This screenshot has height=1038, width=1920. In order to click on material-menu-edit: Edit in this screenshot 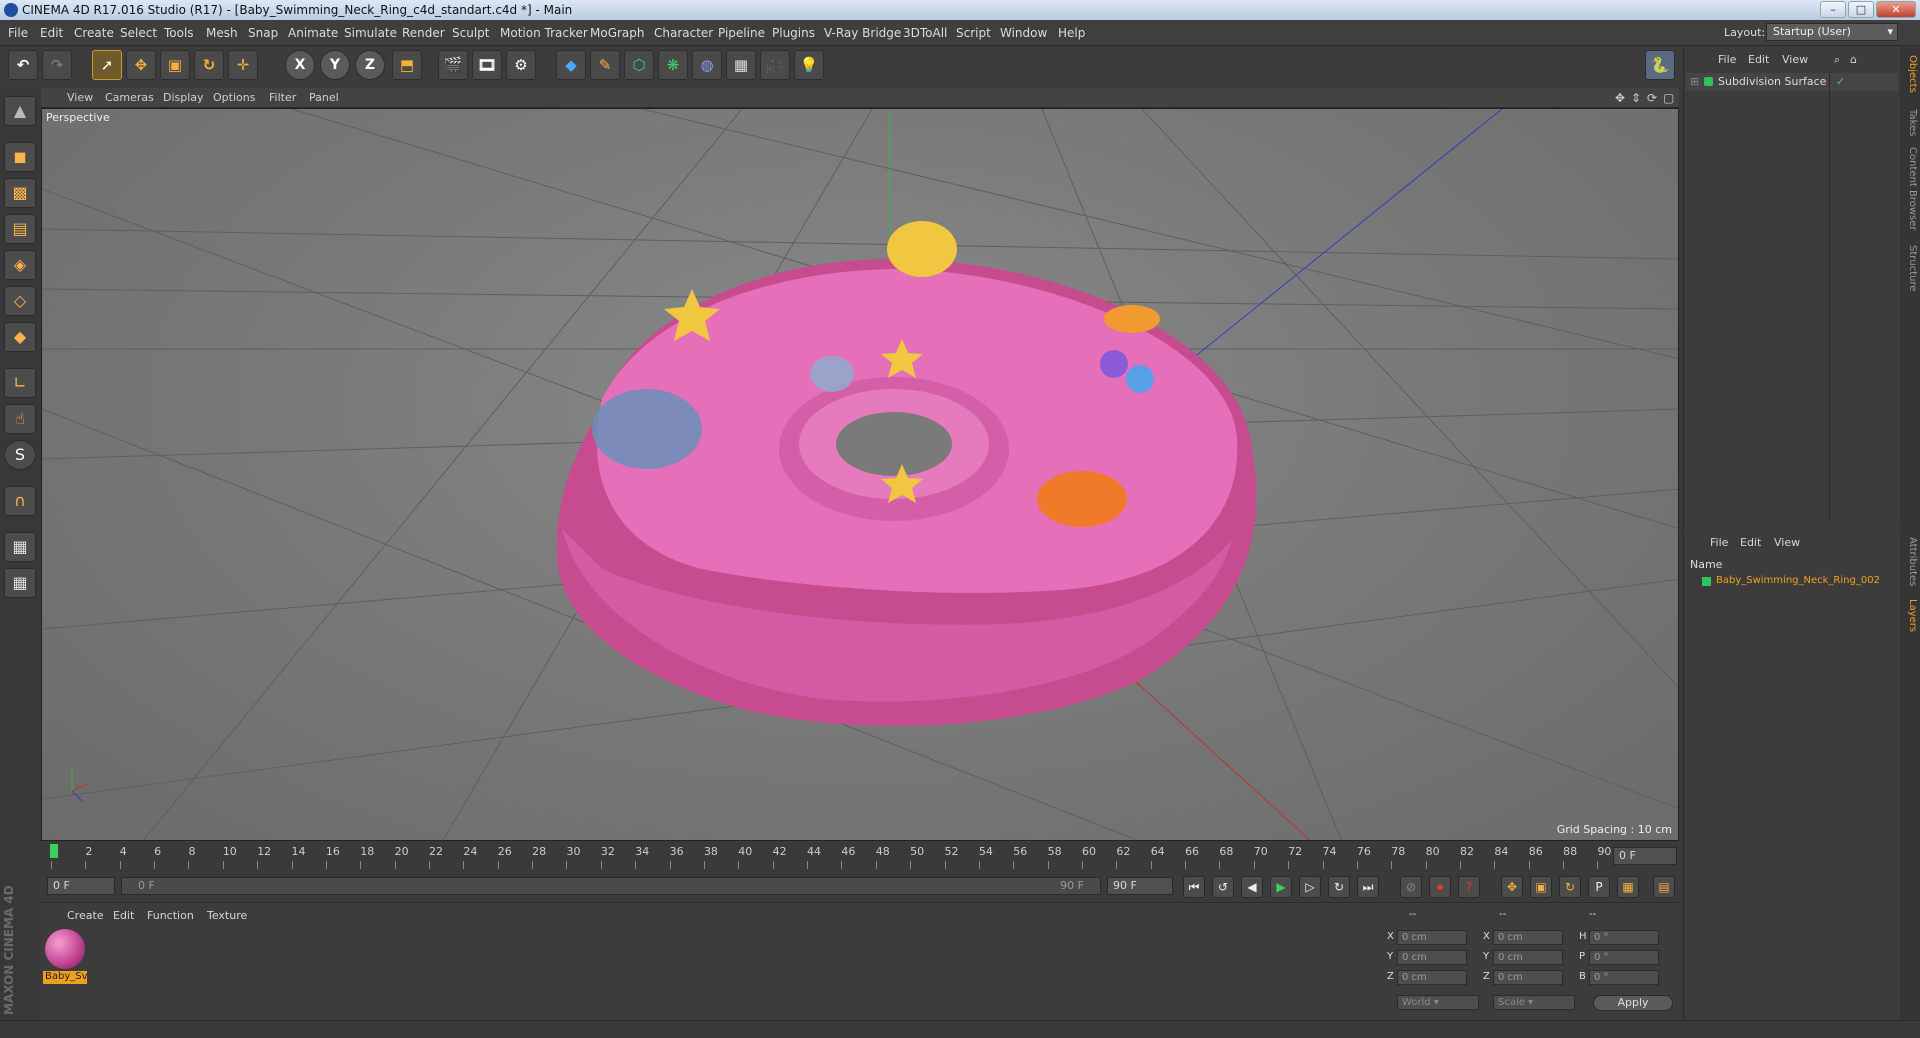, I will do `click(123, 915)`.